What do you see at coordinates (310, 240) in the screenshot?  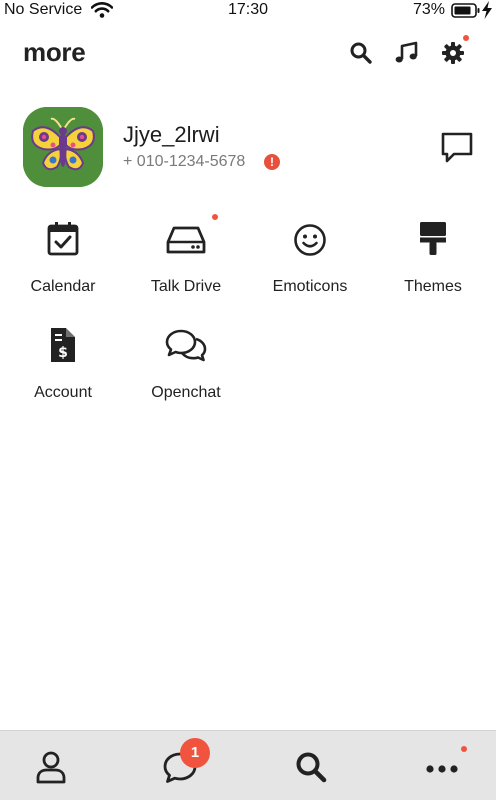 I see `smiley-icon` at bounding box center [310, 240].